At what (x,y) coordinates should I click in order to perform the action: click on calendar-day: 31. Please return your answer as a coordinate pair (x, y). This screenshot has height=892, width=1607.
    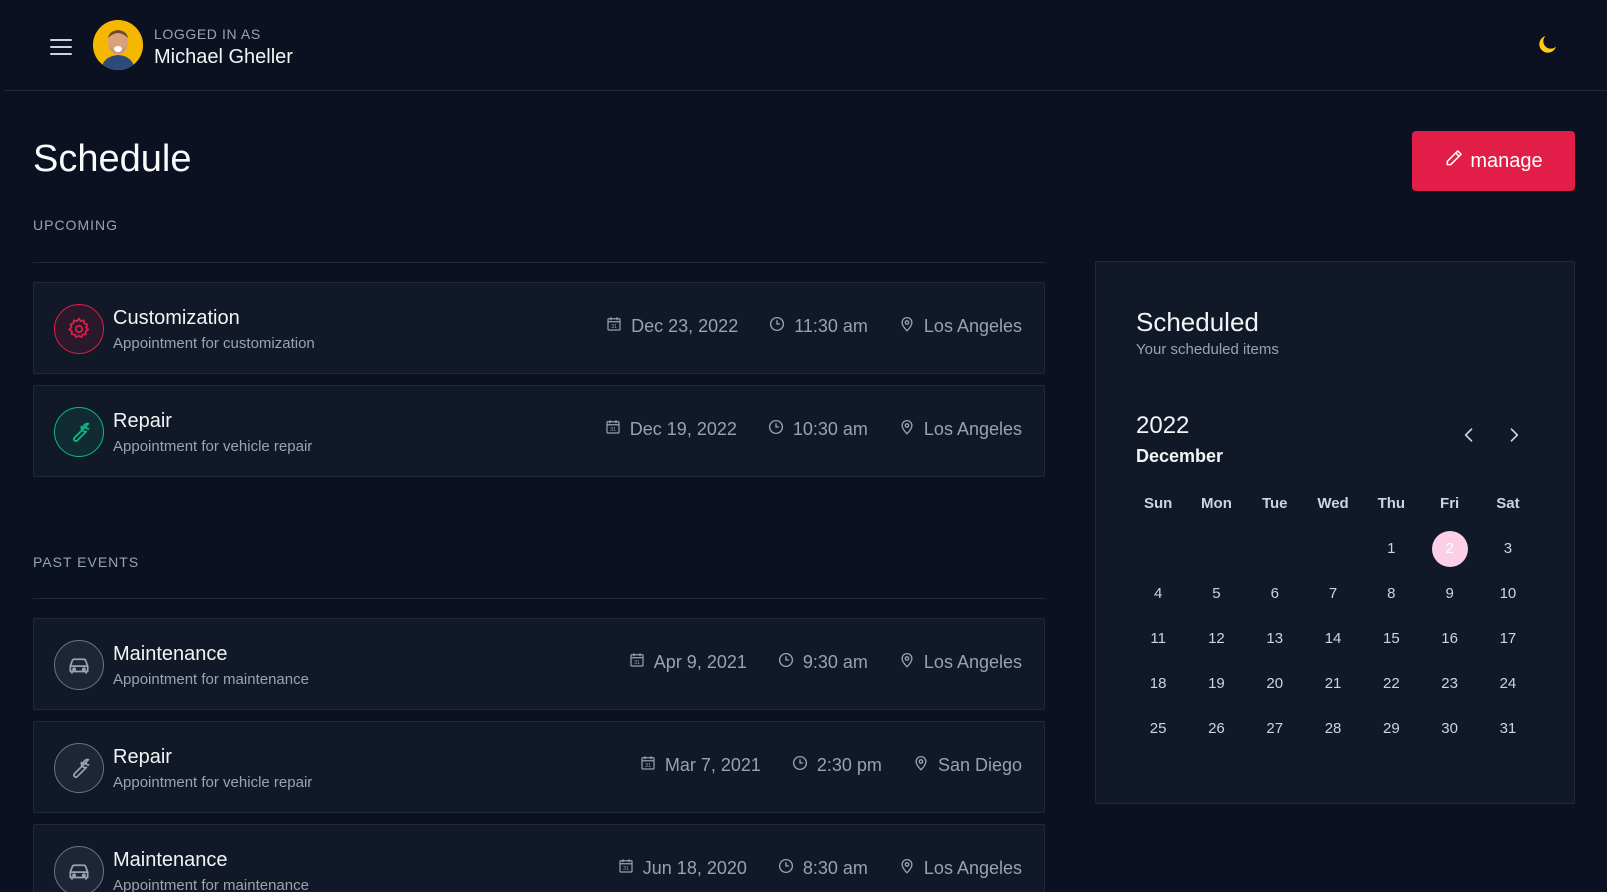
    Looking at the image, I should click on (1508, 728).